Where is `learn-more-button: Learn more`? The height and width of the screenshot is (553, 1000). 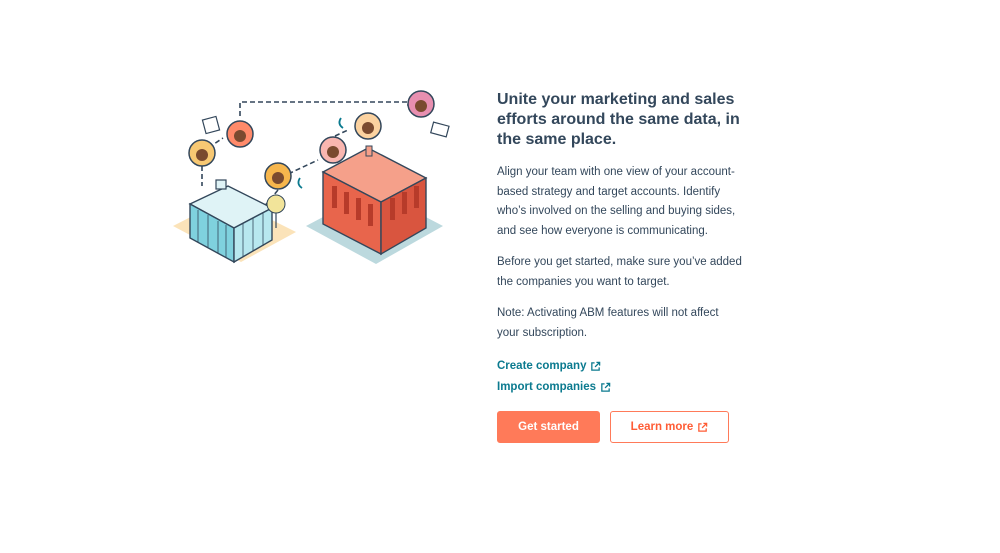 learn-more-button: Learn more is located at coordinates (669, 427).